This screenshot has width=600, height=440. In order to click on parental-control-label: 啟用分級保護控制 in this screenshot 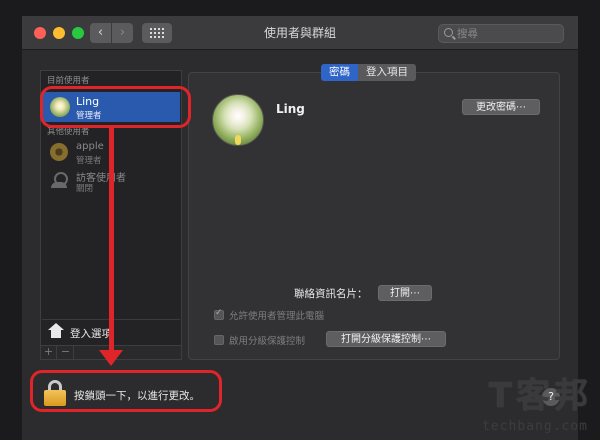, I will do `click(267, 341)`.